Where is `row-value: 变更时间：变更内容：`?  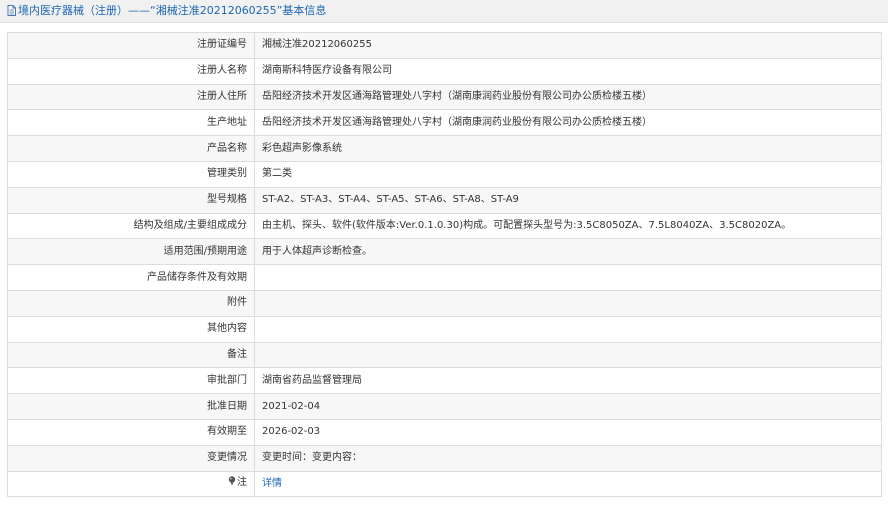 row-value: 变更时间：变更内容： is located at coordinates (568, 458).